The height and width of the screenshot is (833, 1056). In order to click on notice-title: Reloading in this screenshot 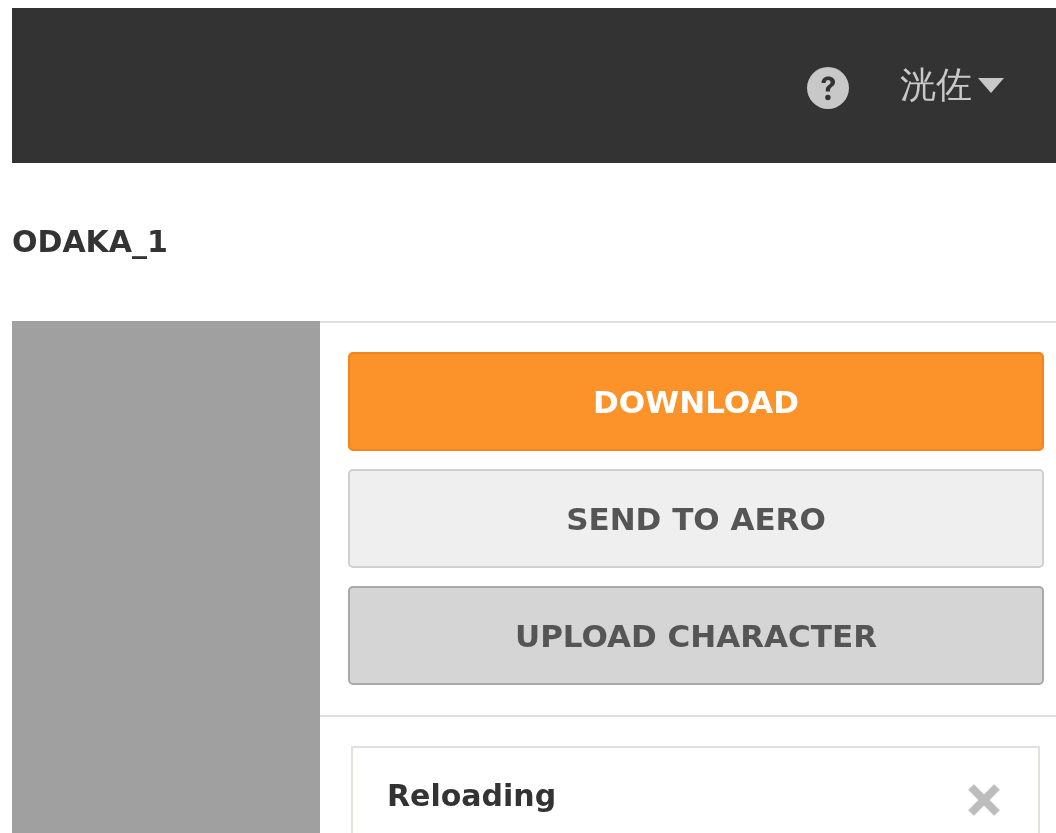, I will do `click(472, 795)`.